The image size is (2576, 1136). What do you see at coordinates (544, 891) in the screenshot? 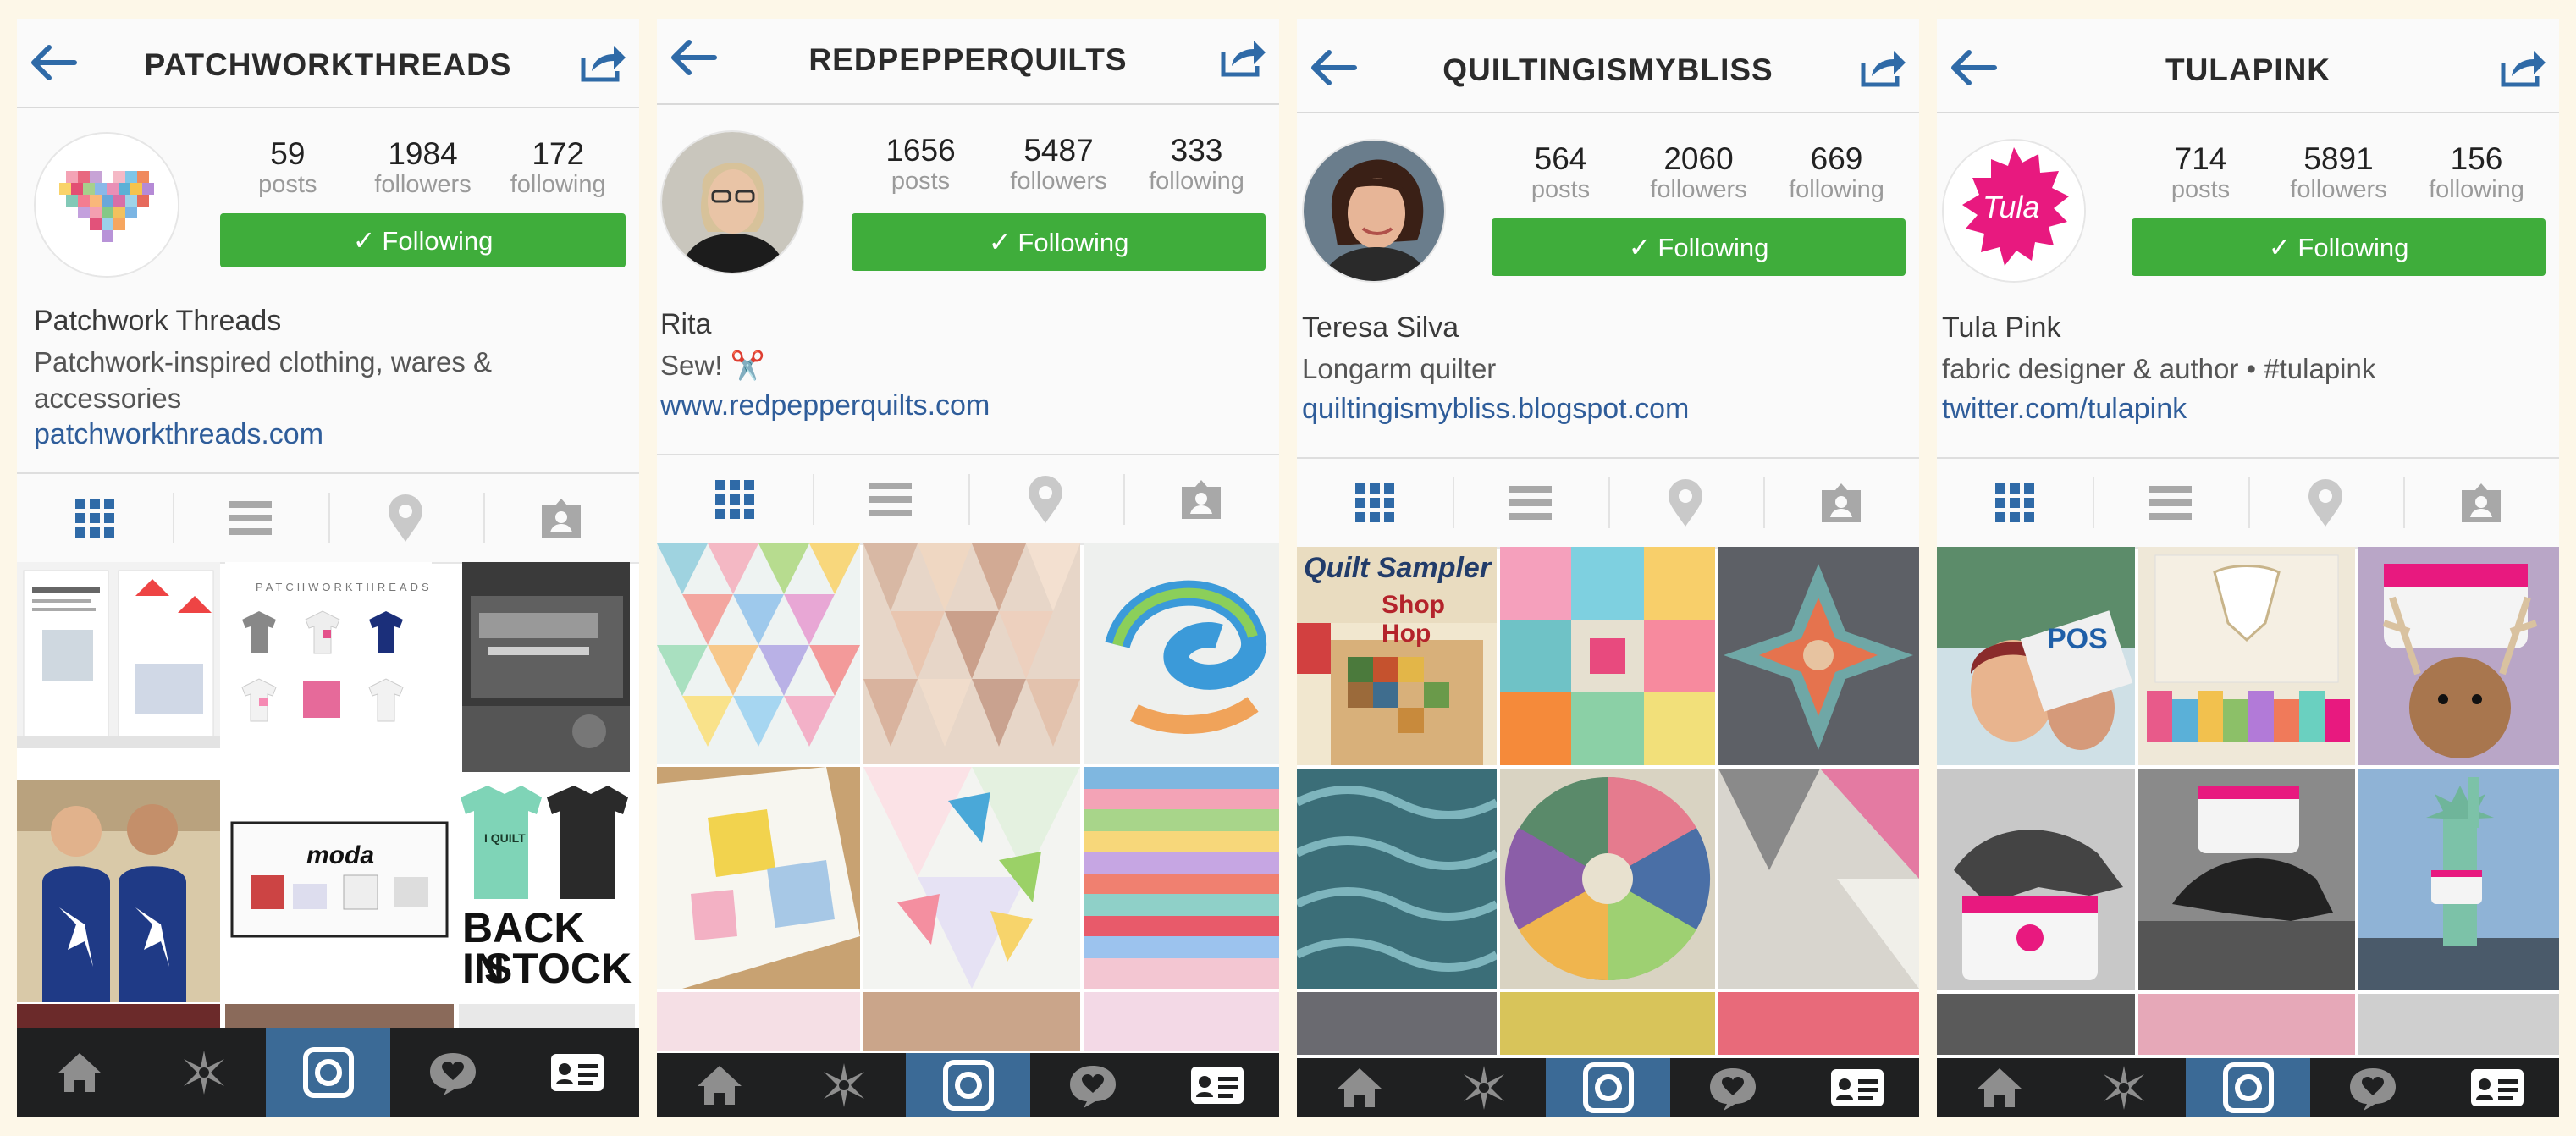
I see `photo-thumbnail: I QUILT BACK IN STOCK` at bounding box center [544, 891].